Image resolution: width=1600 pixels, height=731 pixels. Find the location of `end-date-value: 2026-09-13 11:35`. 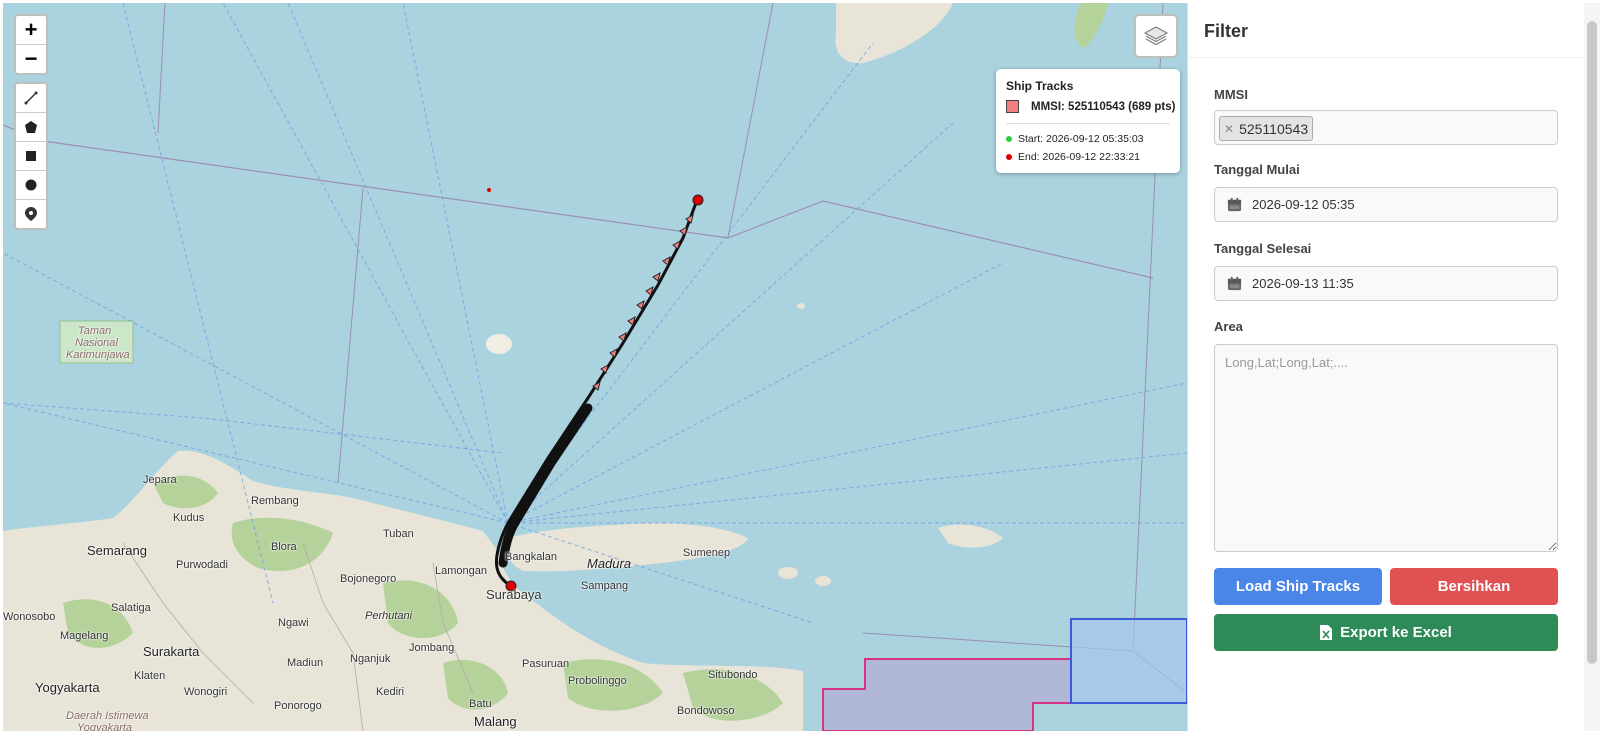

end-date-value: 2026-09-13 11:35 is located at coordinates (1303, 283).